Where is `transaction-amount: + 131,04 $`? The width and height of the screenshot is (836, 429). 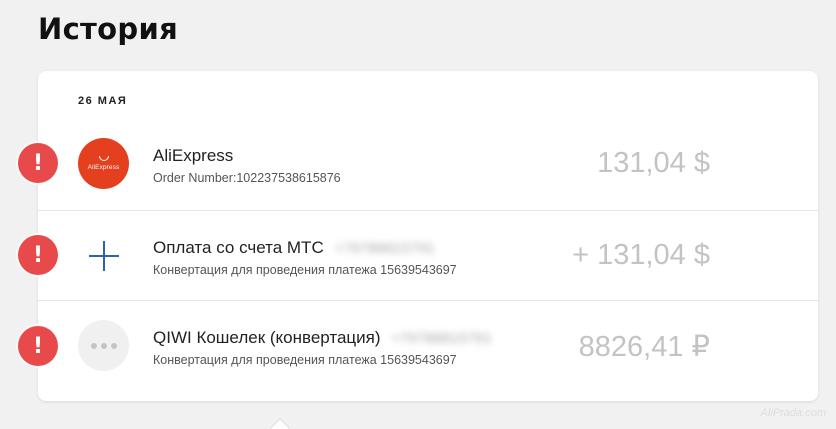
transaction-amount: + 131,04 $ is located at coordinates (641, 255).